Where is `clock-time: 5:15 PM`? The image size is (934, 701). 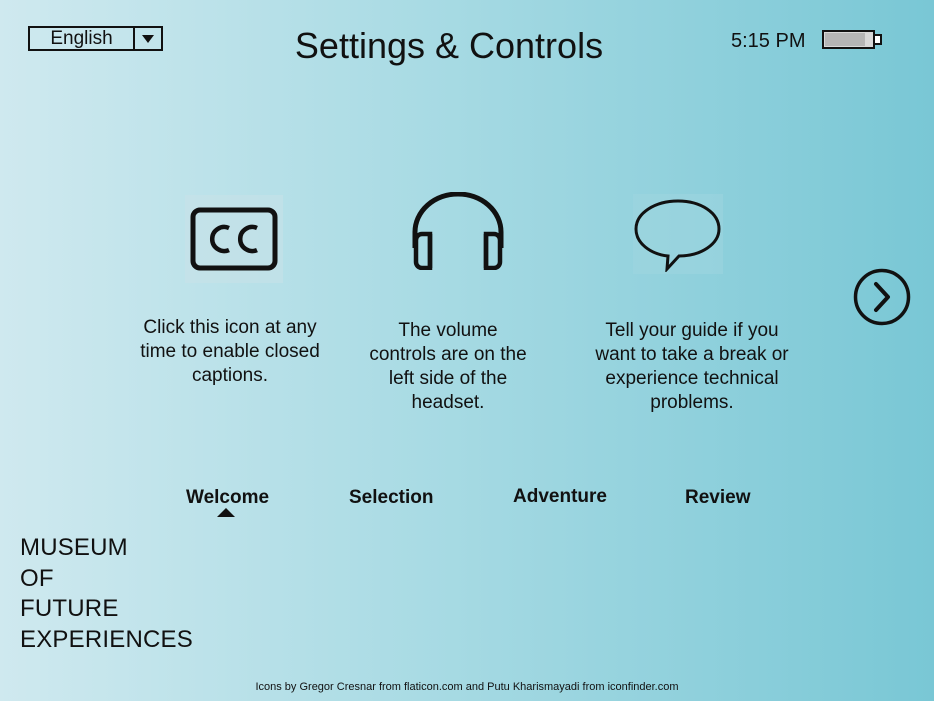 clock-time: 5:15 PM is located at coordinates (768, 41).